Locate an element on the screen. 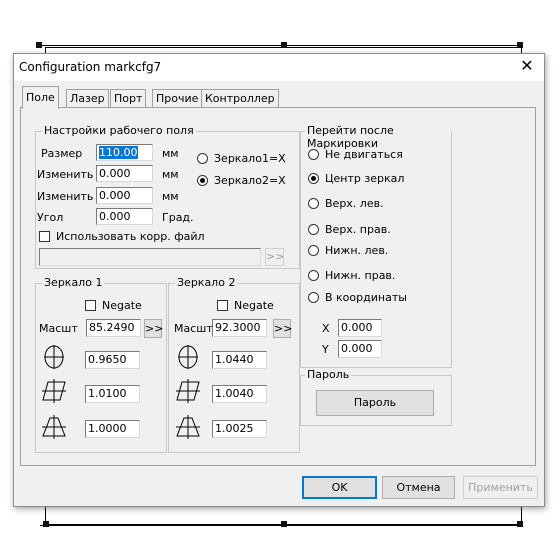 The image size is (560, 553). use-corr-checkbox is located at coordinates (44, 236).